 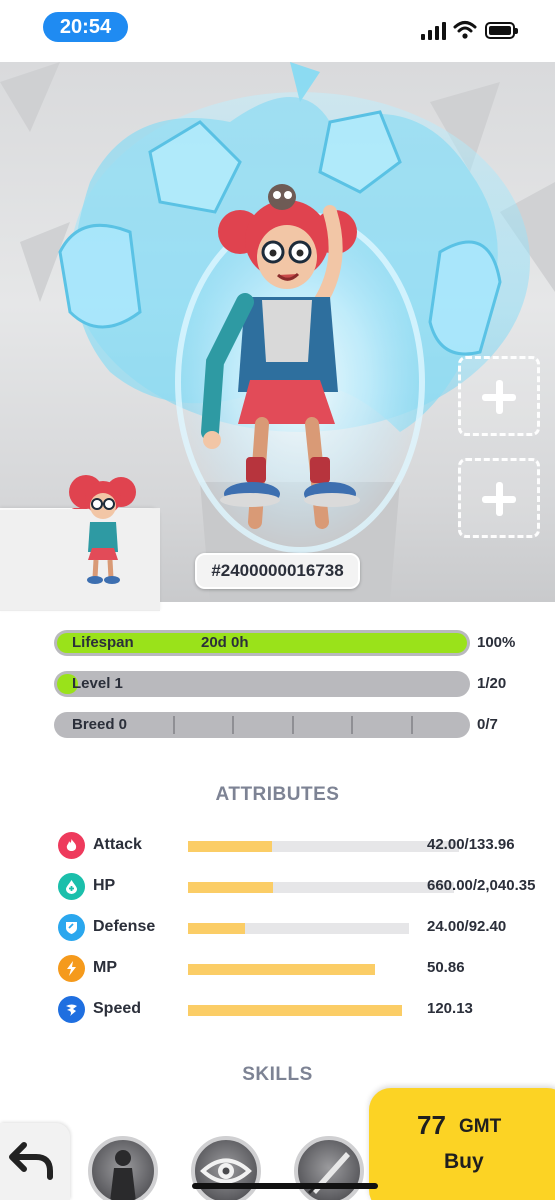 What do you see at coordinates (71, 968) in the screenshot?
I see `mp-lightning-icon` at bounding box center [71, 968].